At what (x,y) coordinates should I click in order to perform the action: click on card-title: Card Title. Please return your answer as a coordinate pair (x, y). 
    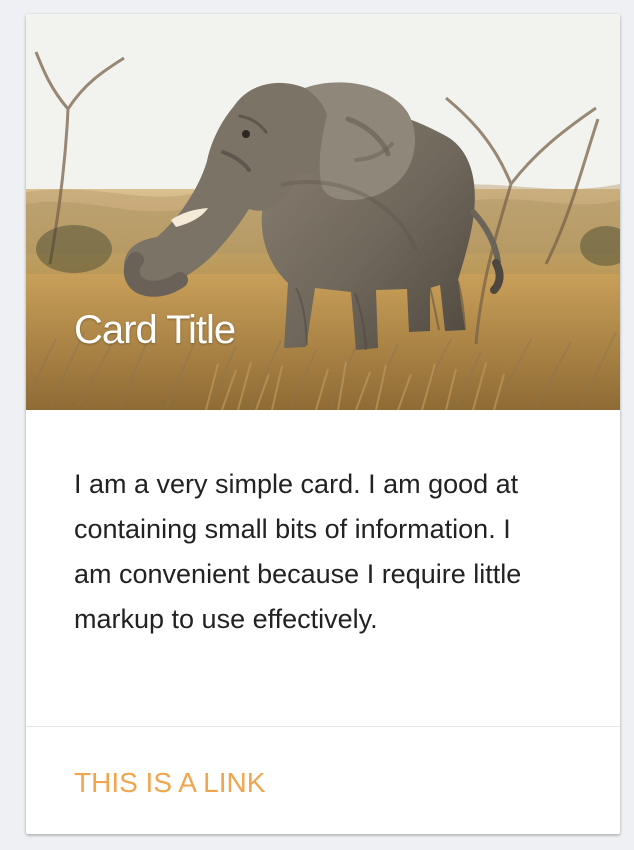
    Looking at the image, I should click on (155, 330).